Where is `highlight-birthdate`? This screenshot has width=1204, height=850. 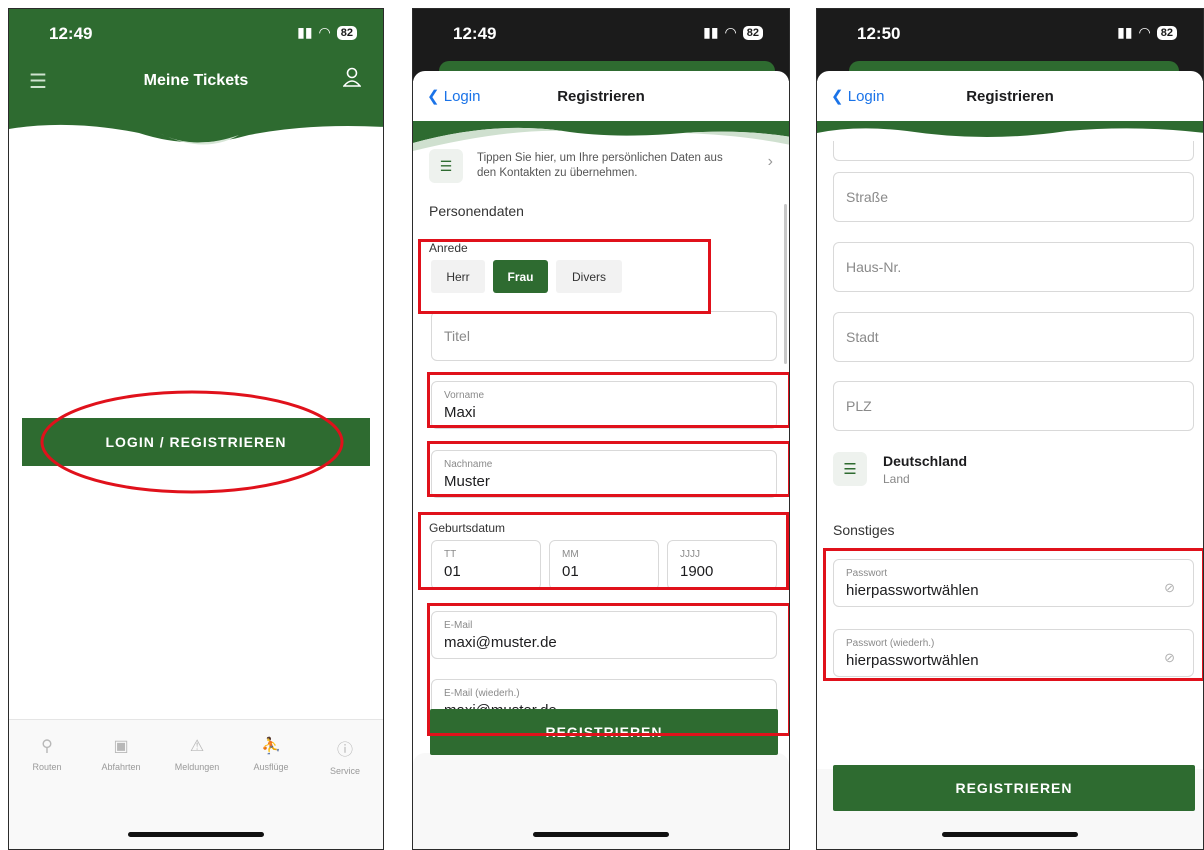 highlight-birthdate is located at coordinates (603, 551).